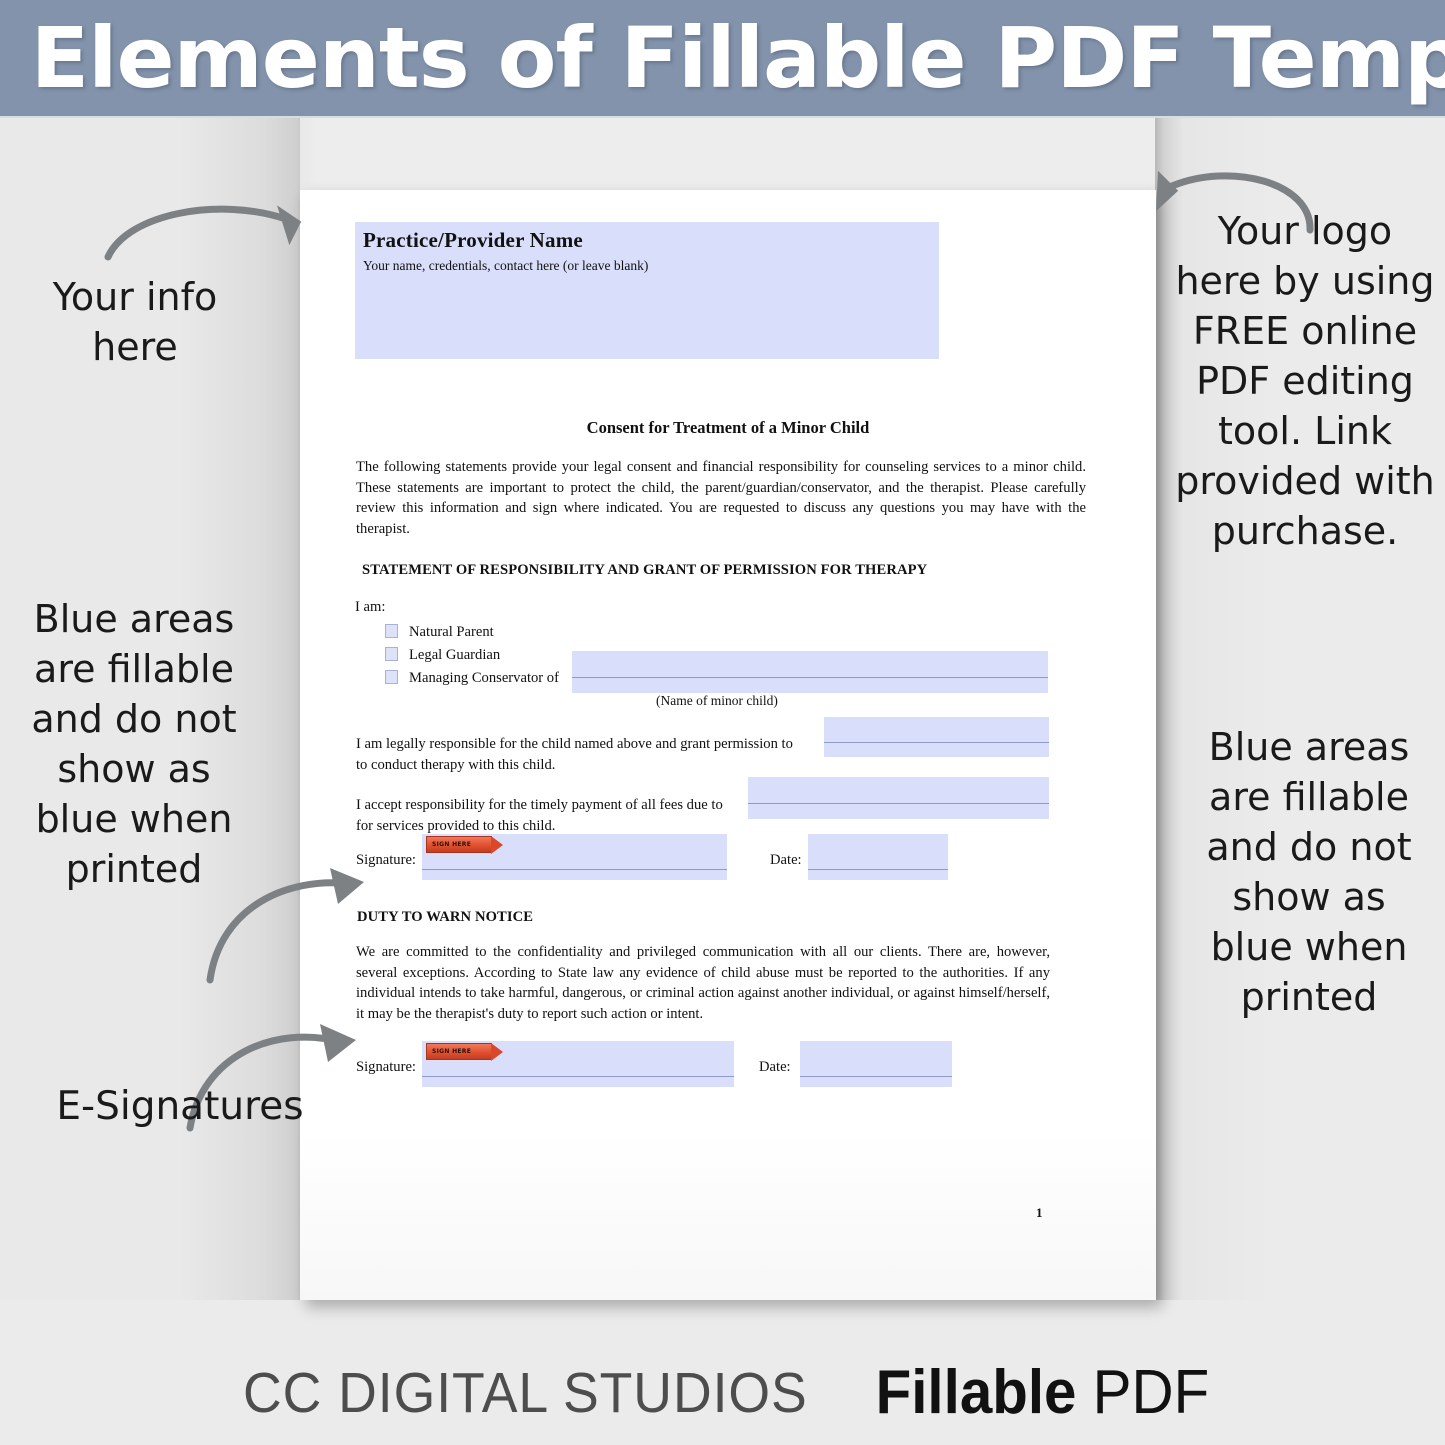  I want to click on legal-responsible-line2: to conduct therapy with this child., so click(456, 764).